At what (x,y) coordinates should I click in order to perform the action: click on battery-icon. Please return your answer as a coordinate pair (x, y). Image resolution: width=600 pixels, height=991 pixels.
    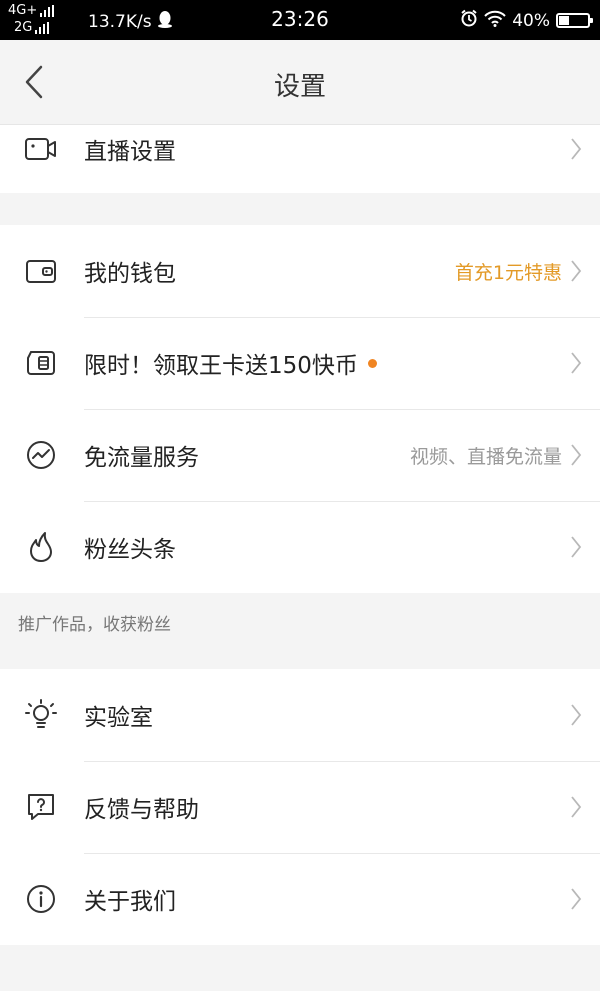
    Looking at the image, I should click on (574, 20).